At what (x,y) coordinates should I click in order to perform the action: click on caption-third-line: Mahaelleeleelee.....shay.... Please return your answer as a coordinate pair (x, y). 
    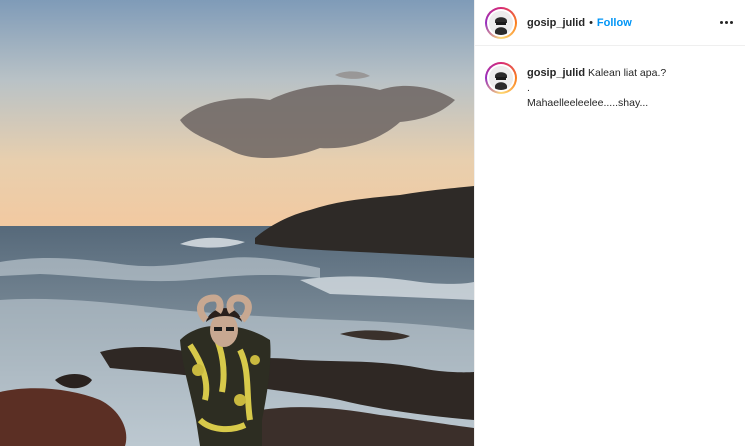
    Looking at the image, I should click on (588, 103).